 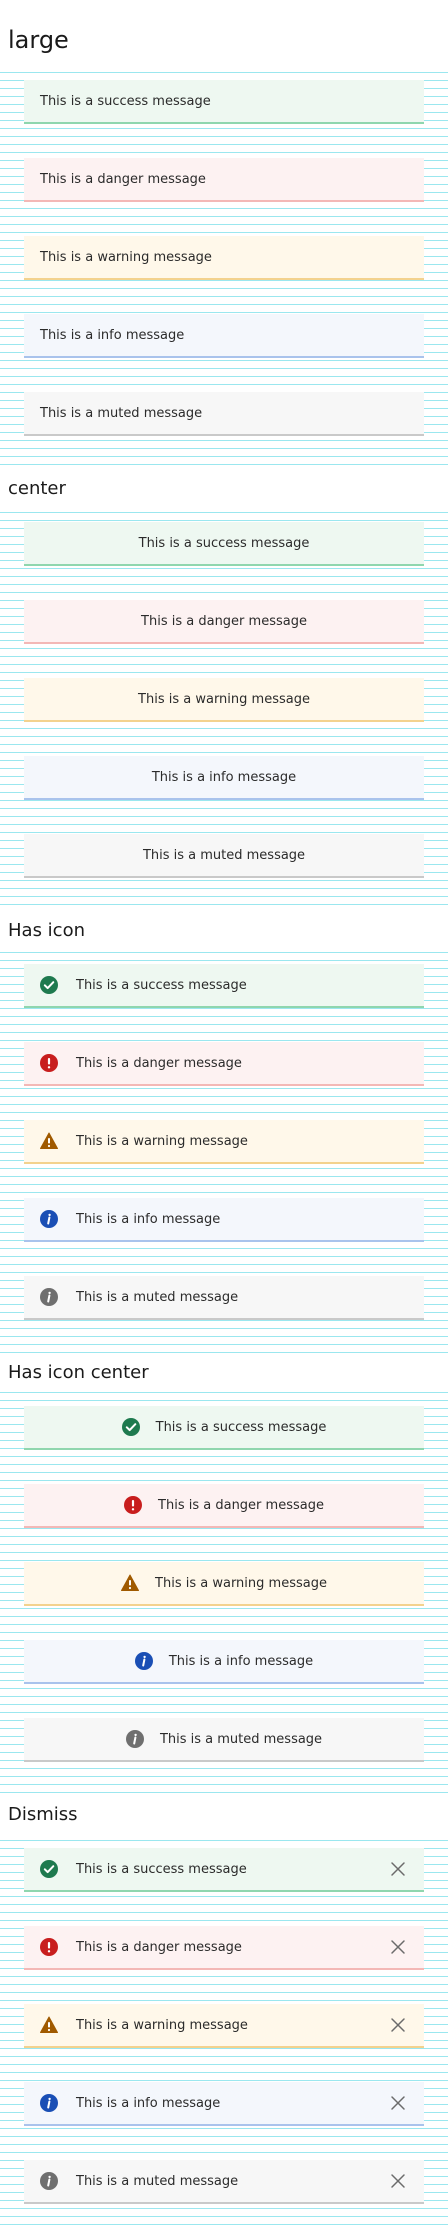 What do you see at coordinates (224, 489) in the screenshot?
I see `section-heading-center: center` at bounding box center [224, 489].